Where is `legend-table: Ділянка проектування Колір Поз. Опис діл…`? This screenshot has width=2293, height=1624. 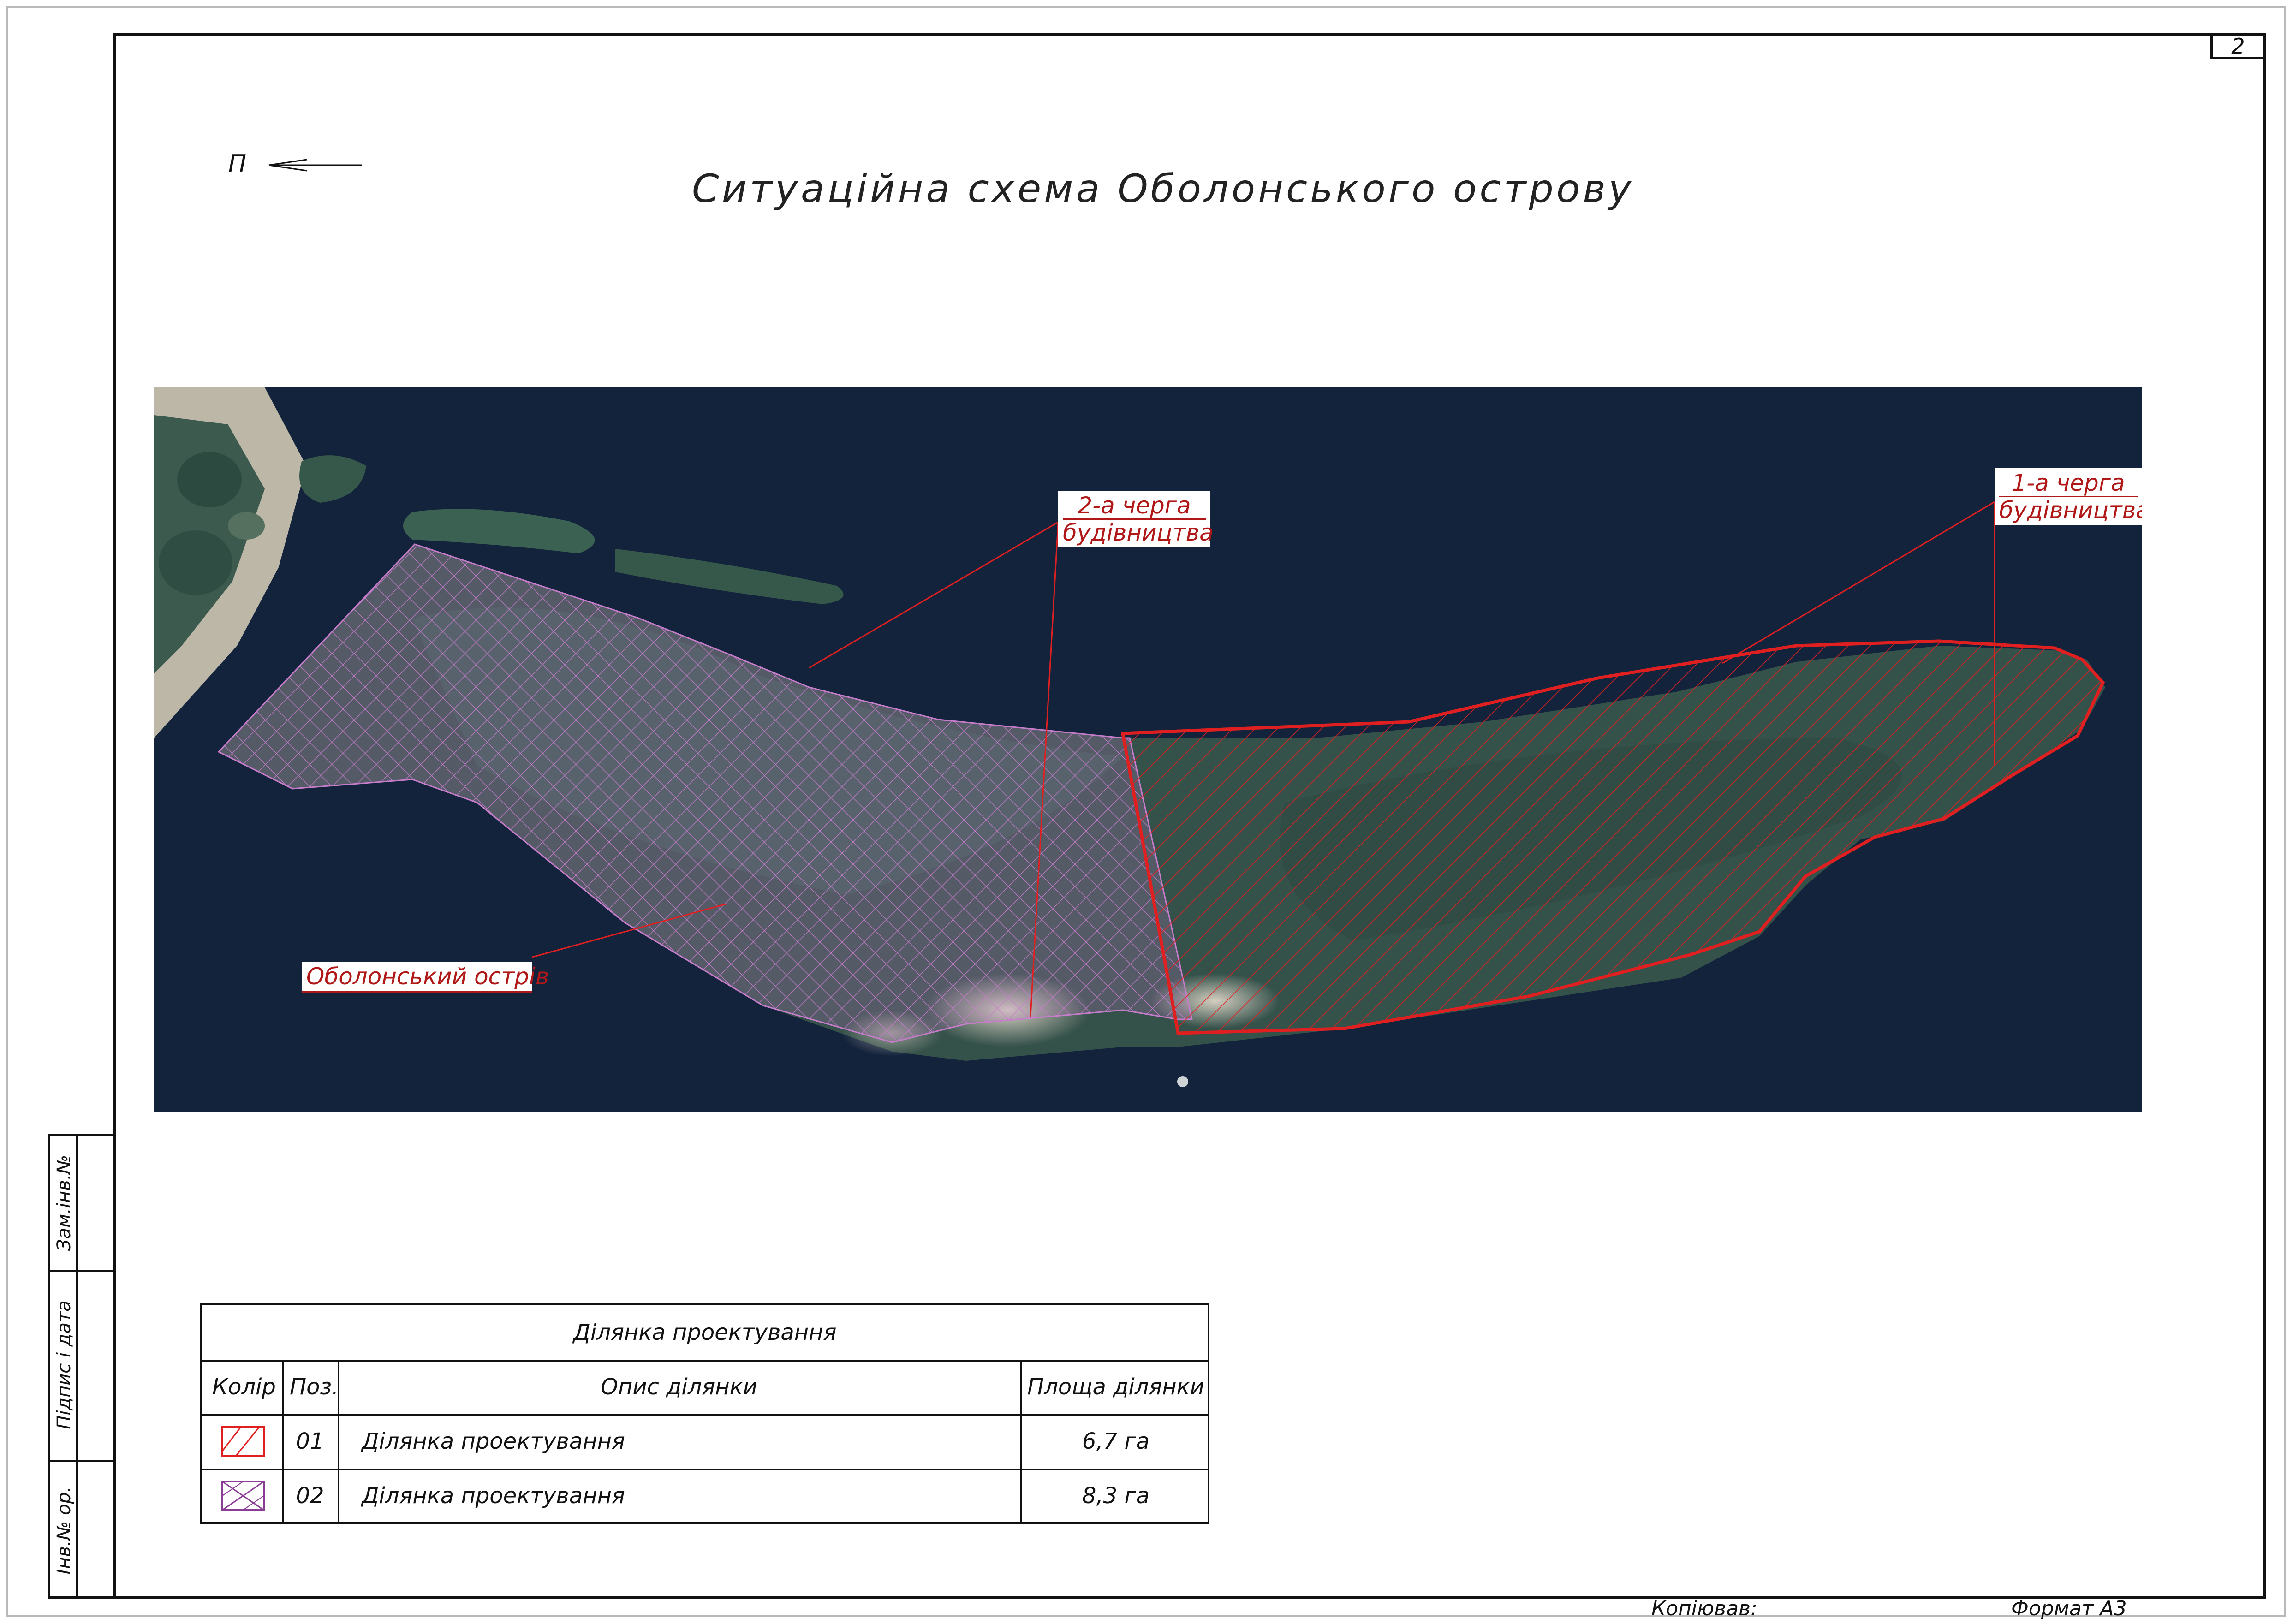 legend-table: Ділянка проектування Колір Поз. Опис діл… is located at coordinates (705, 1413).